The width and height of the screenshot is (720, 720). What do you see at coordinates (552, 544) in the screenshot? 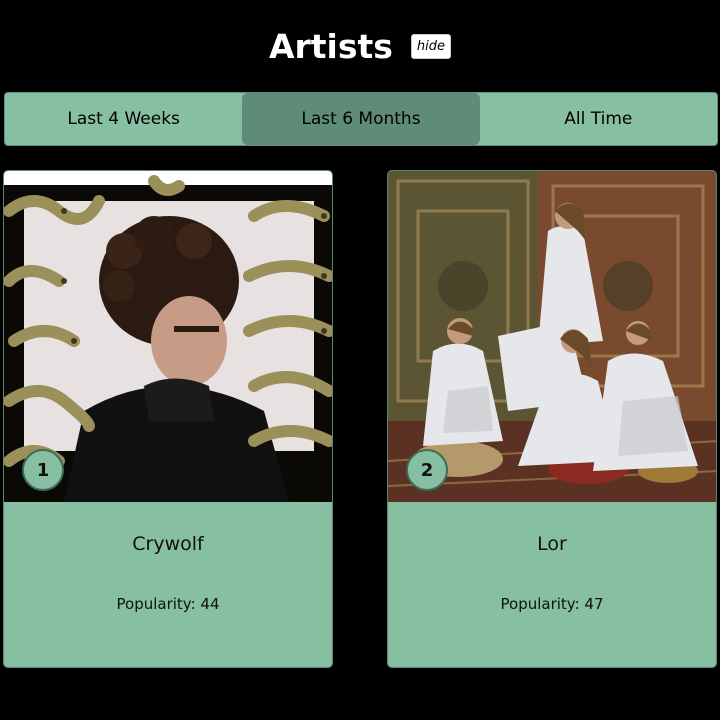
I see `artist-name: Lor` at bounding box center [552, 544].